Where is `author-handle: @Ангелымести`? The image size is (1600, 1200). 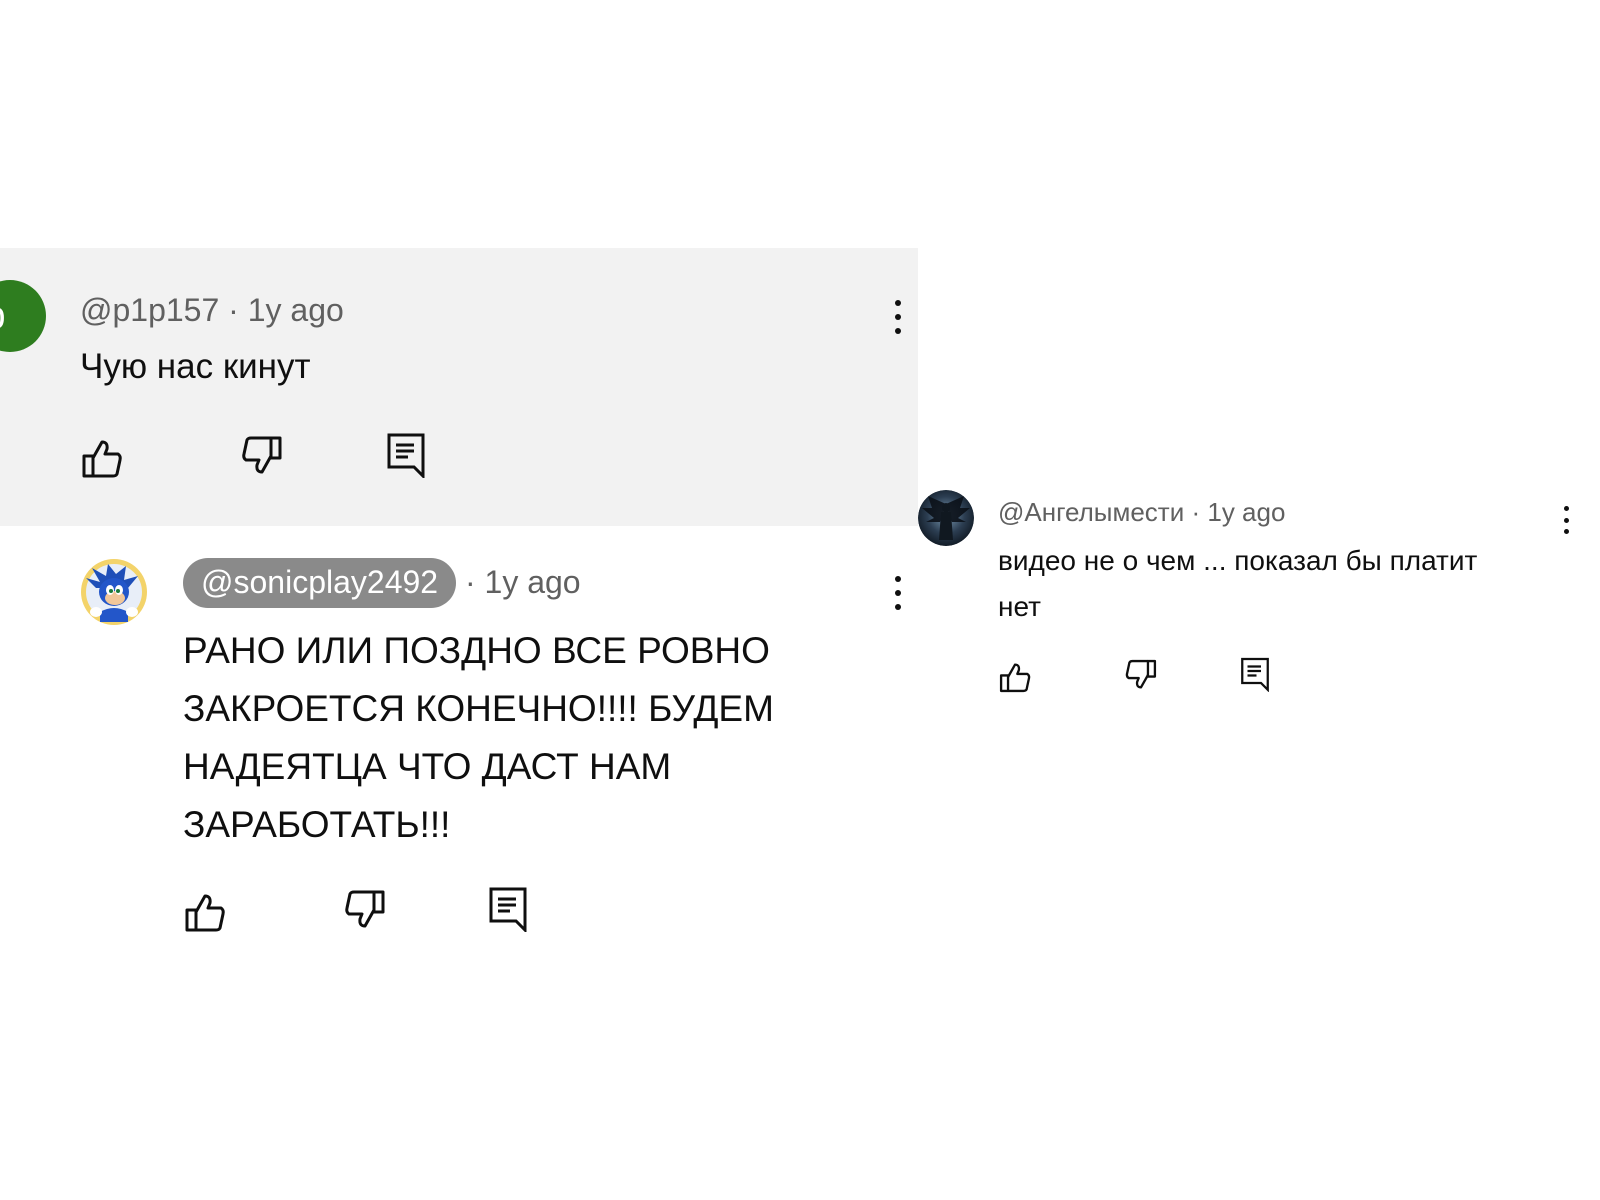
author-handle: @Ангелымести is located at coordinates (1091, 512).